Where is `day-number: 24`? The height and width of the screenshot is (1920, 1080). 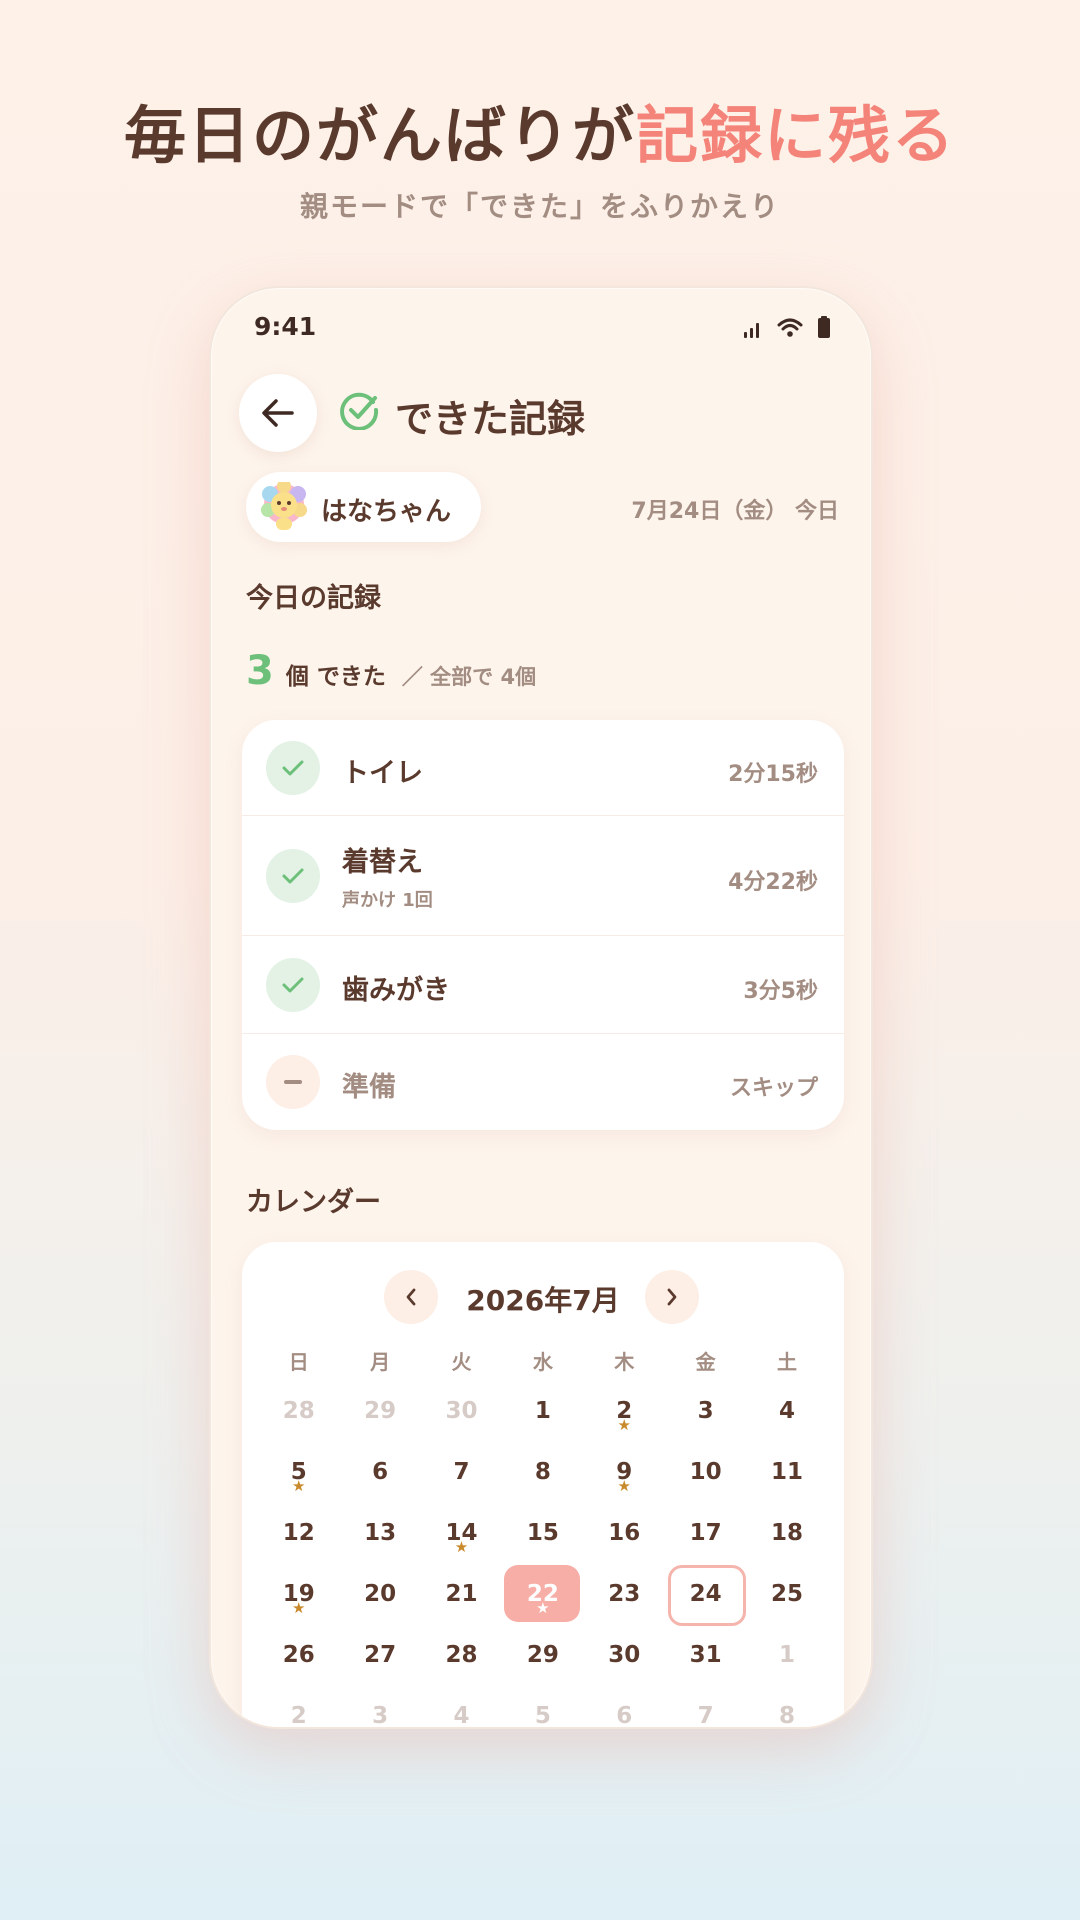
day-number: 24 is located at coordinates (705, 1593).